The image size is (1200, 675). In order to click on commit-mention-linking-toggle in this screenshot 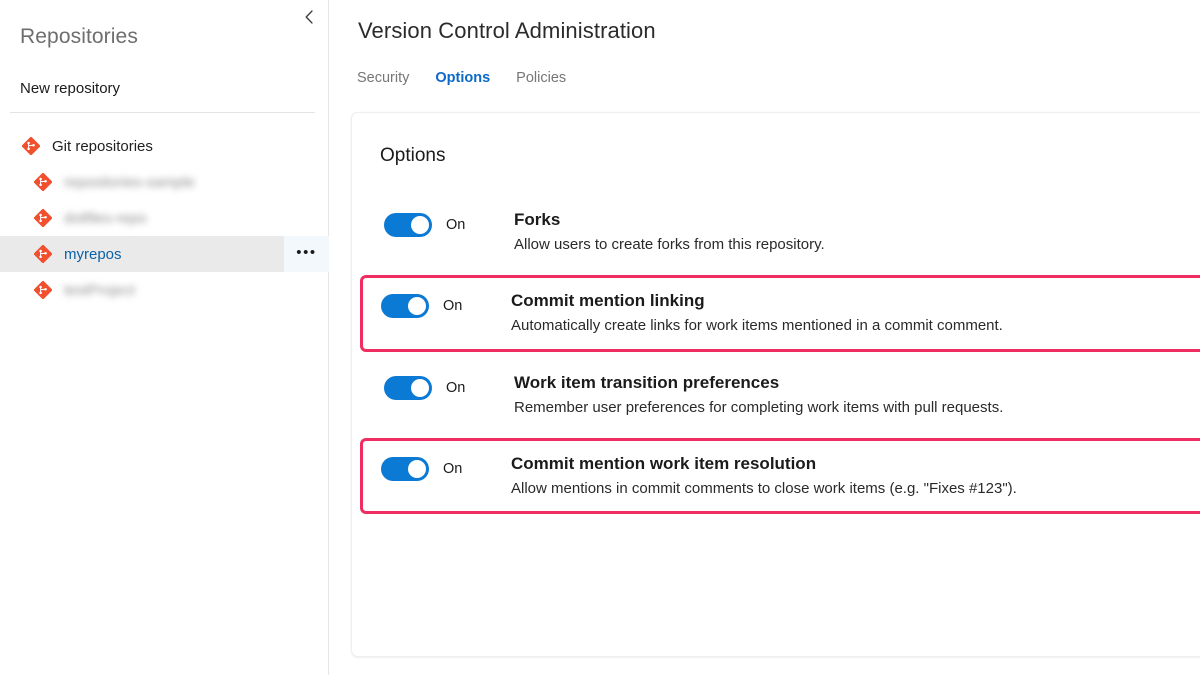, I will do `click(405, 306)`.